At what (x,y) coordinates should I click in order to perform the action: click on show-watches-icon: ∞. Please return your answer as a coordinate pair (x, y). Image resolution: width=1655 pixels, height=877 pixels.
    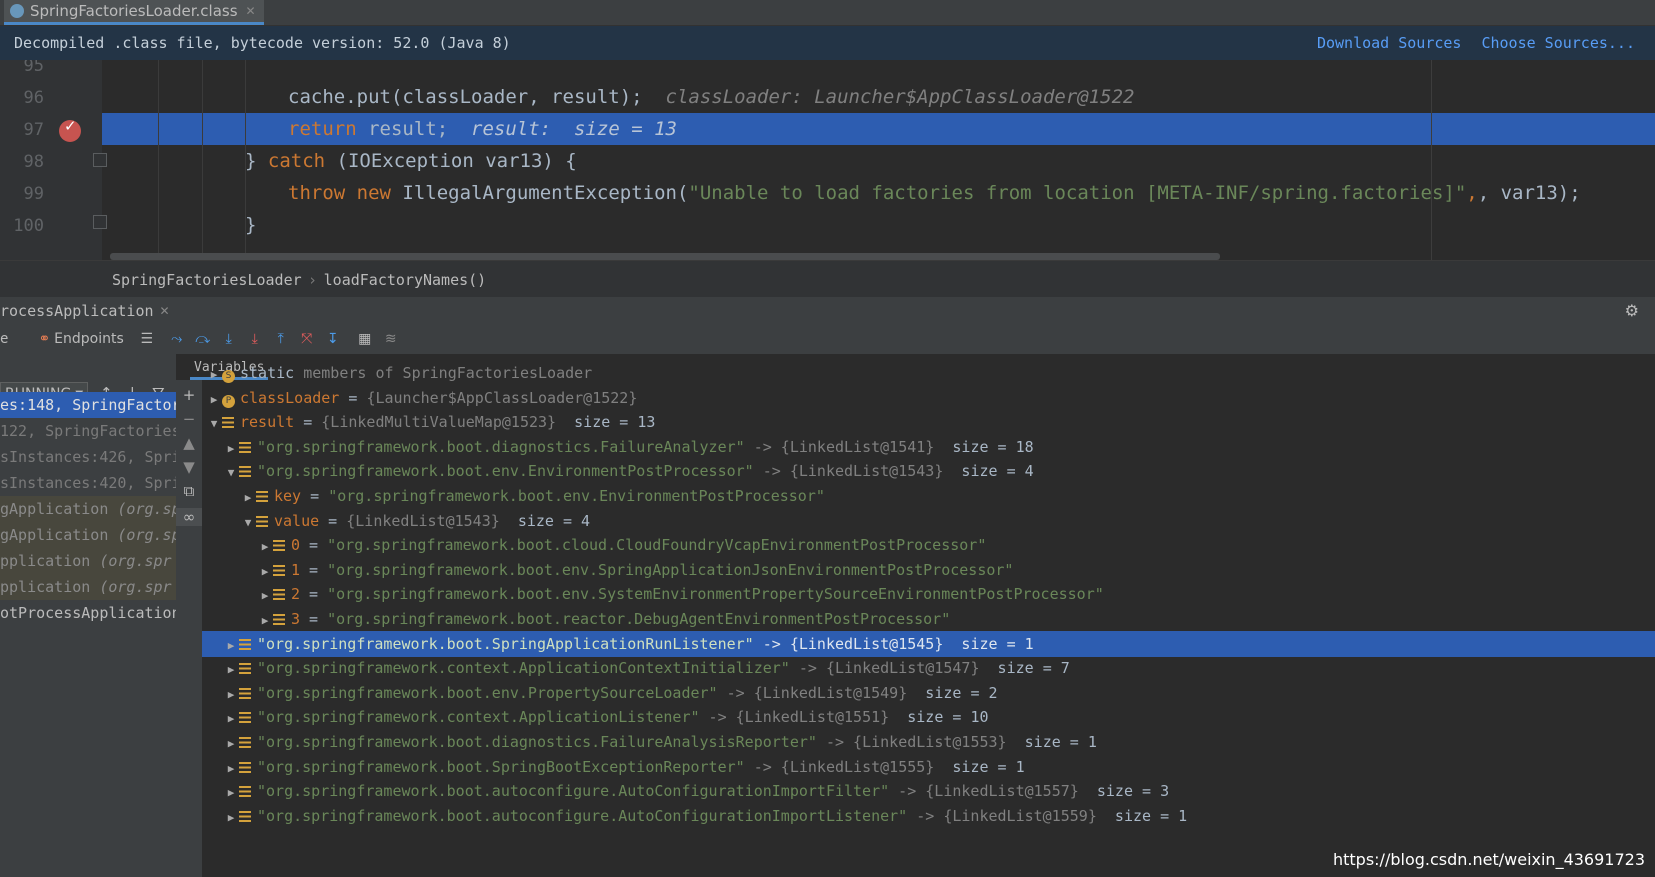
    Looking at the image, I should click on (189, 517).